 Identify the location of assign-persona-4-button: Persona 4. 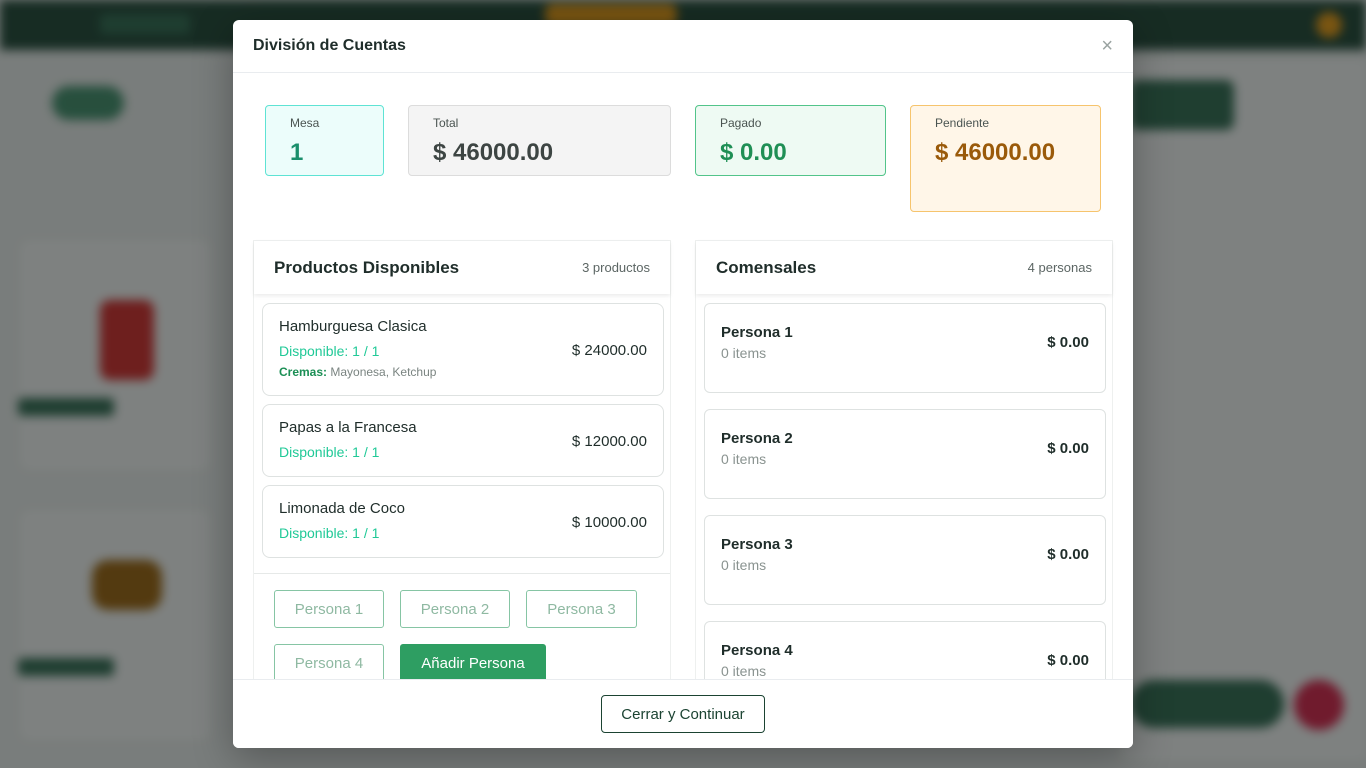
(329, 661).